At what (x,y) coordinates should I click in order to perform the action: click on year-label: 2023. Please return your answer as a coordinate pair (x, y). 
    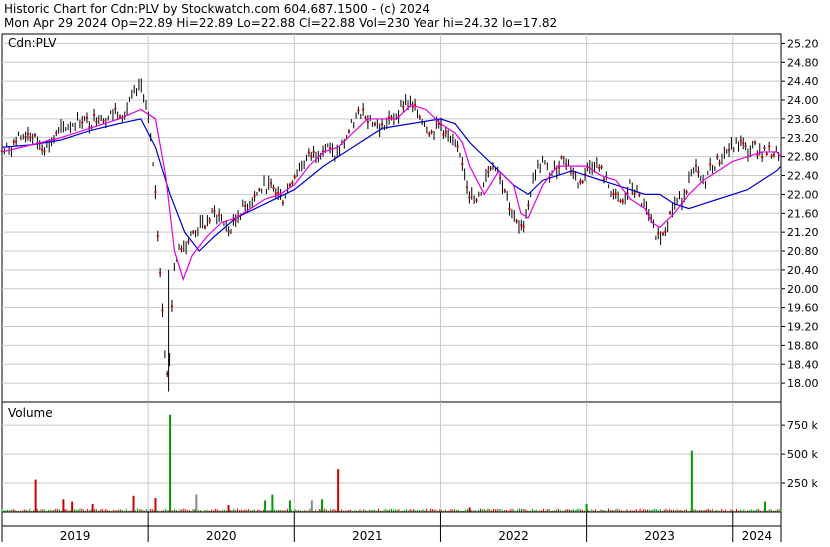
    Looking at the image, I should click on (659, 536).